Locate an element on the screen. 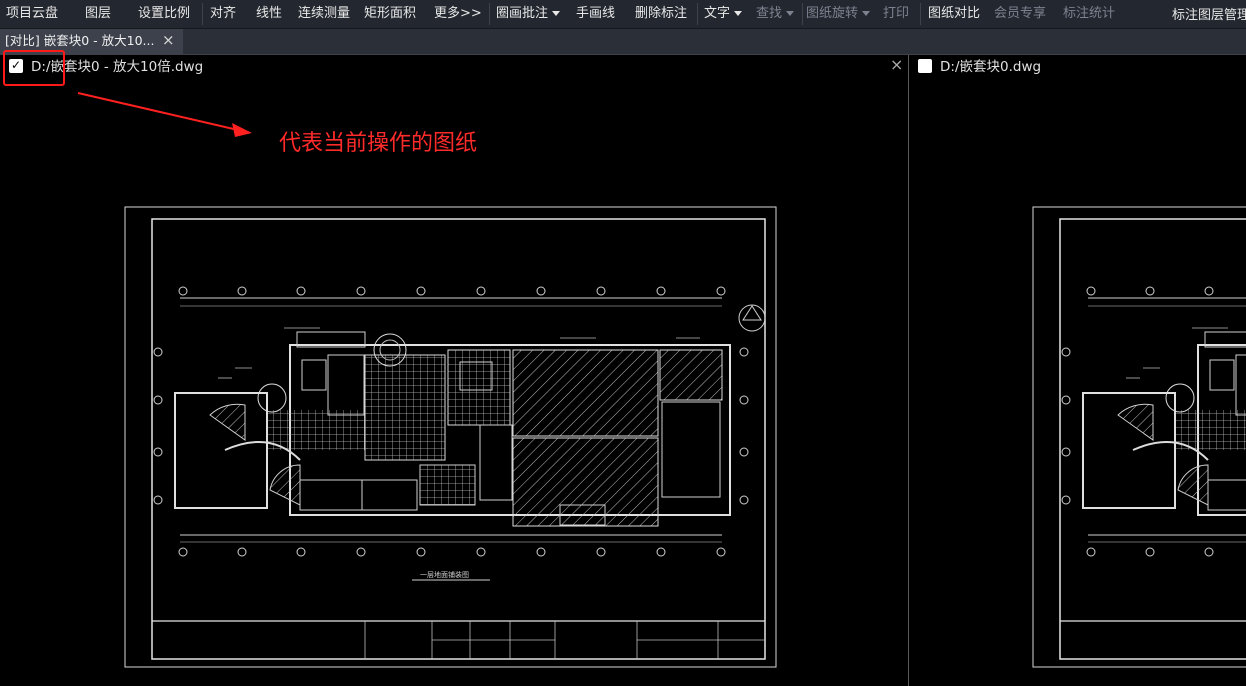 The width and height of the screenshot is (1246, 686). drawing-title: 一层地面铺装图 is located at coordinates (444, 574).